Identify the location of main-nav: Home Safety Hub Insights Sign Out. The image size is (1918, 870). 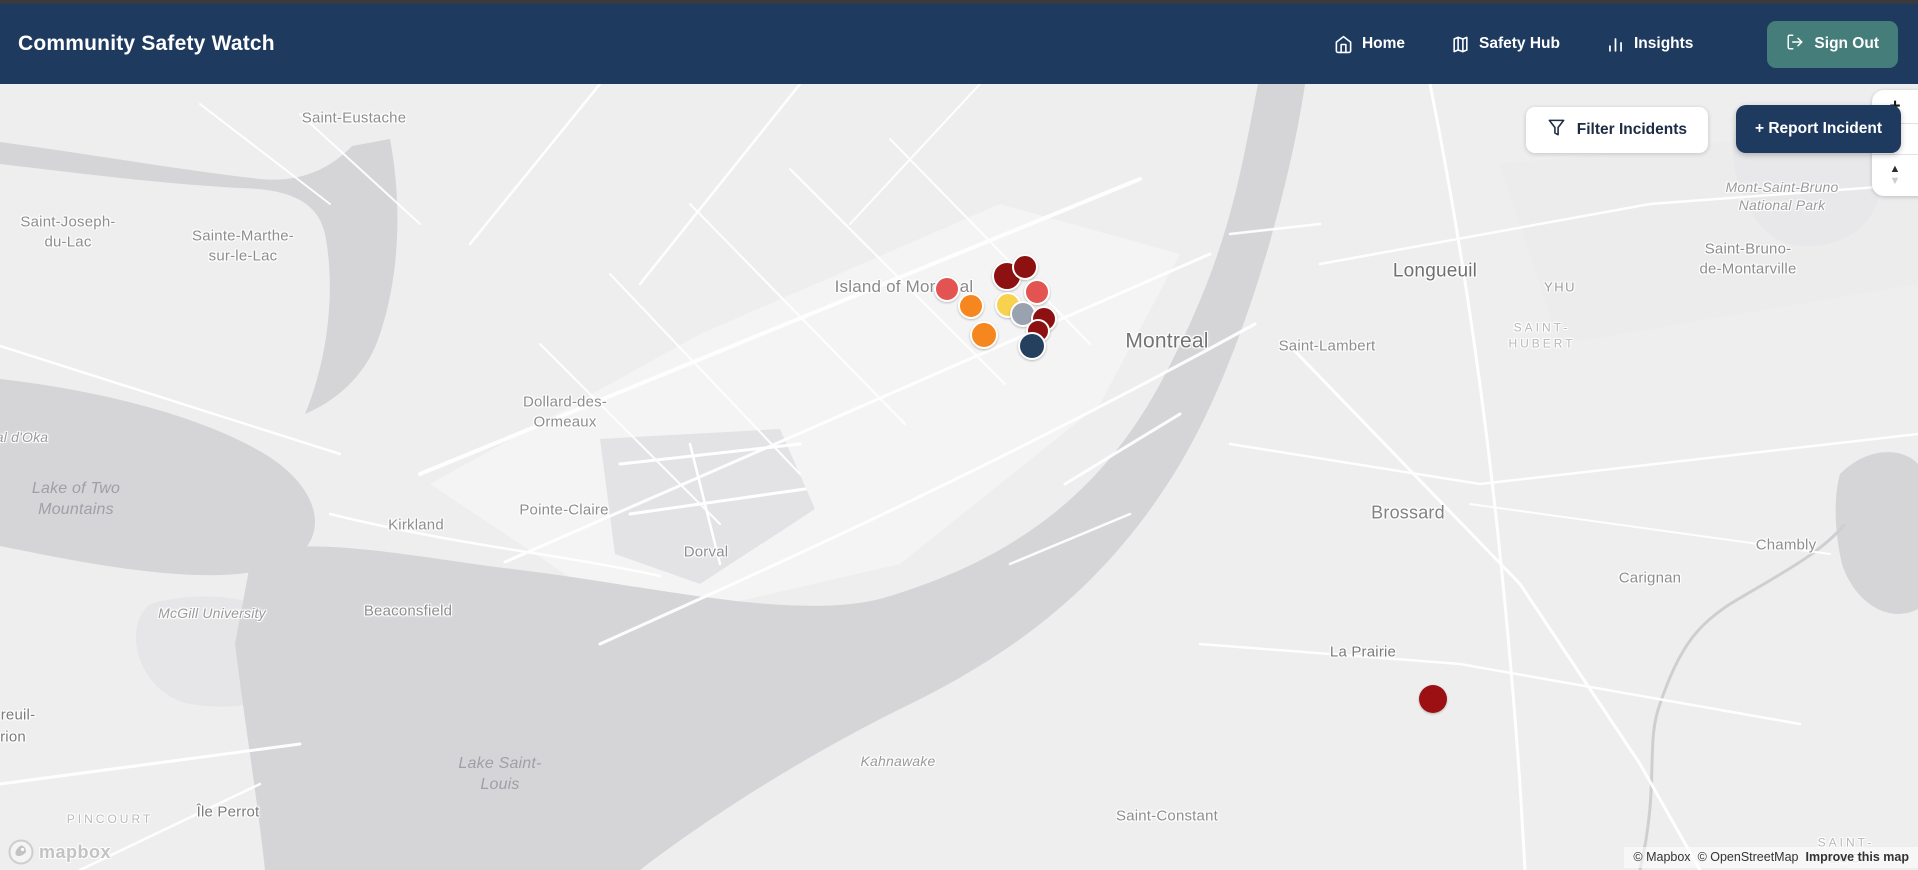
(1616, 44).